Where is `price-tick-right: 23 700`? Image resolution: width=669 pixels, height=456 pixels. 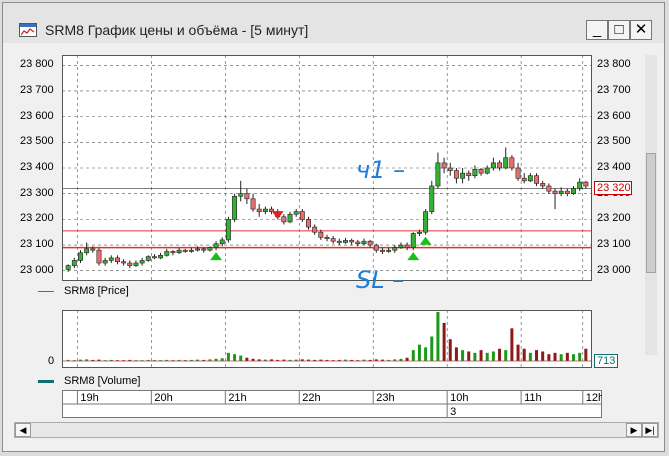
price-tick-right: 23 700 is located at coordinates (614, 89).